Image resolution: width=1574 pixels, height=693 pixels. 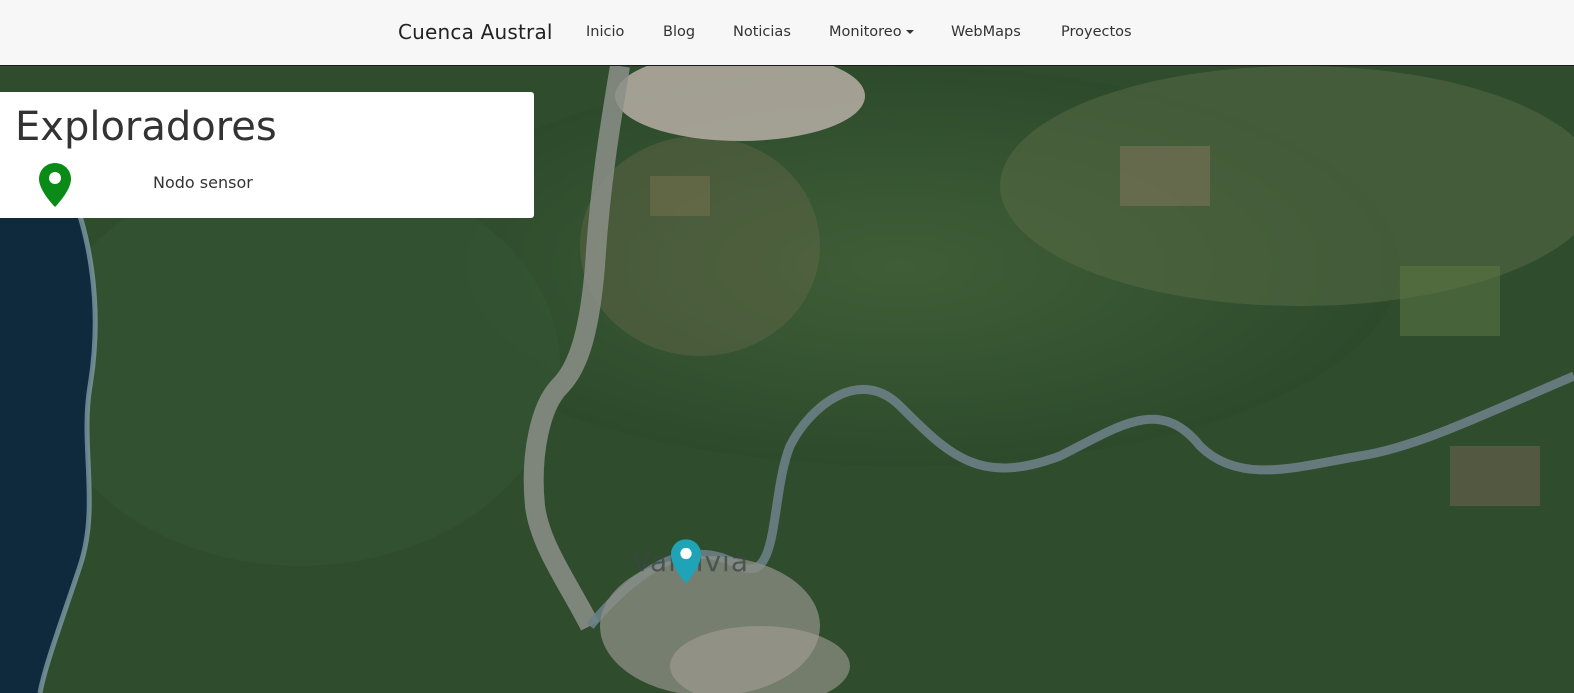 I want to click on nav-noticias: Noticias, so click(x=762, y=32).